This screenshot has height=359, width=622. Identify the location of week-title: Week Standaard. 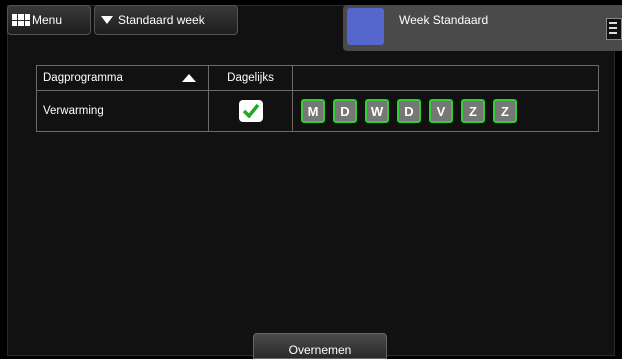
(444, 20).